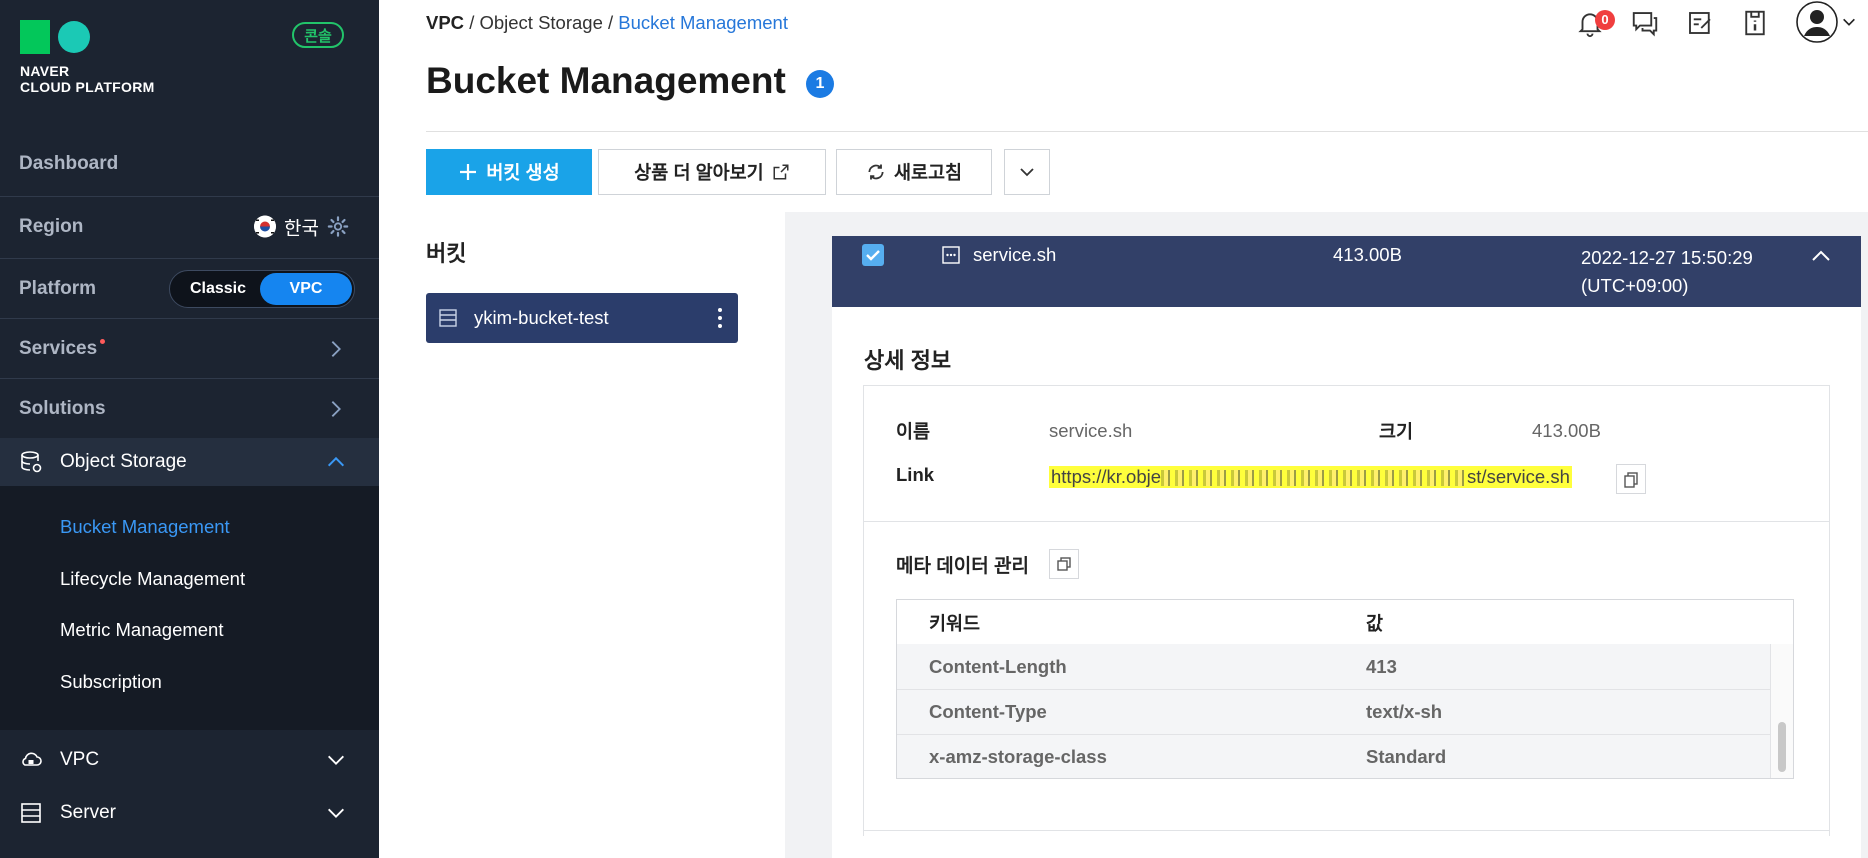 The width and height of the screenshot is (1868, 858). What do you see at coordinates (189, 408) in the screenshot?
I see `sidebar-item-solutions: Solutions` at bounding box center [189, 408].